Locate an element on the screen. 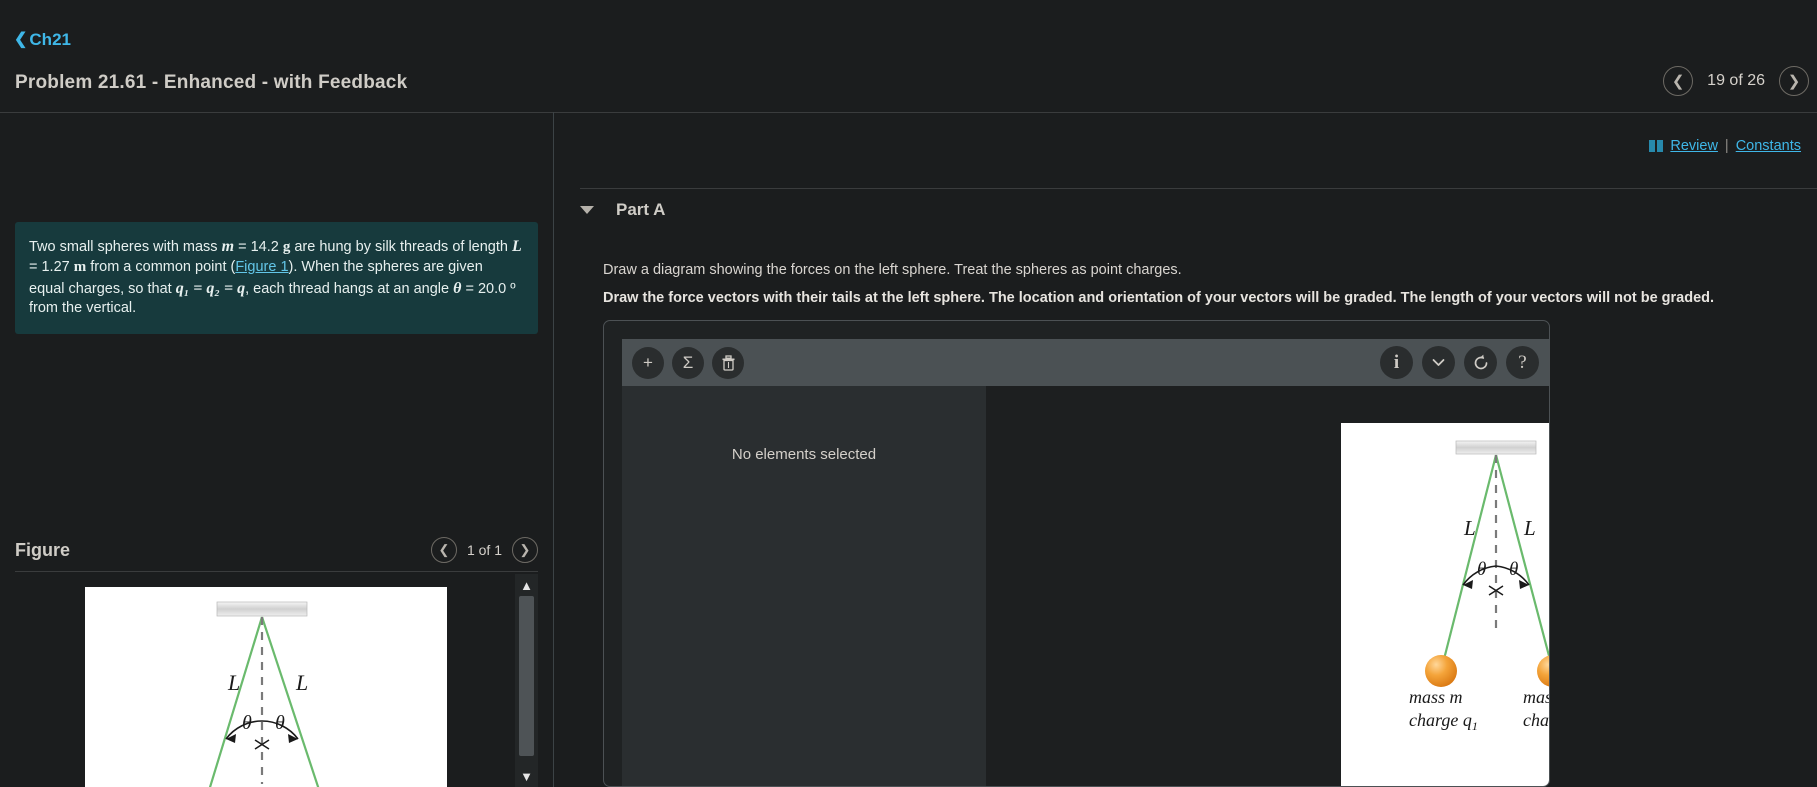 This screenshot has height=787, width=1817. charge-equation: q₁ = q₂ = q is located at coordinates (210, 288).